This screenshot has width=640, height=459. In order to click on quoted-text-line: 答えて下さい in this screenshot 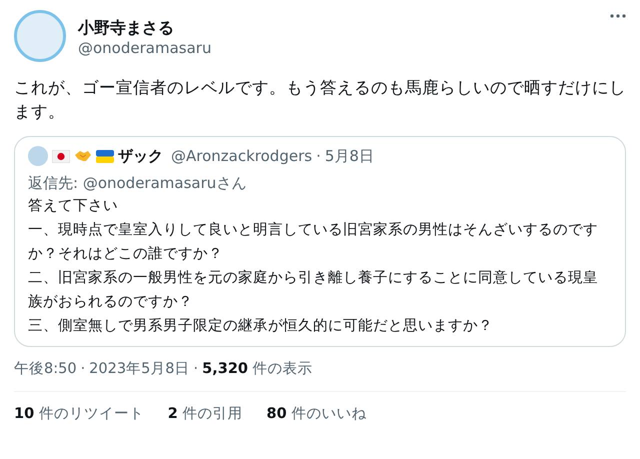, I will do `click(73, 206)`.